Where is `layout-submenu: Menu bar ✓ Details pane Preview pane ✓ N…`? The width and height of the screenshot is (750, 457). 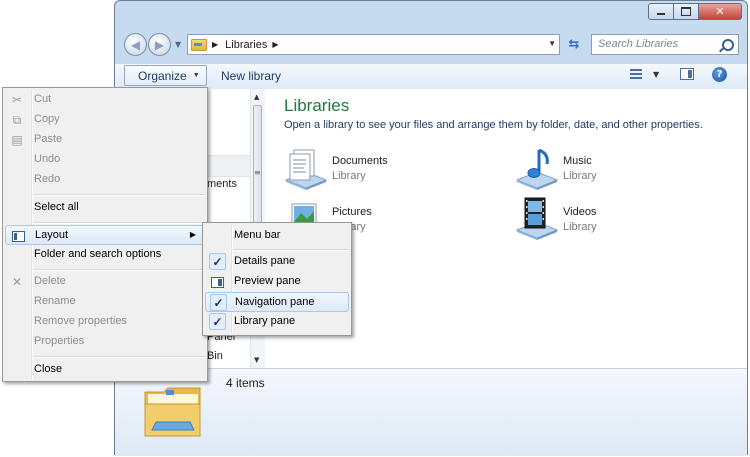
layout-submenu: Menu bar ✓ Details pane Preview pane ✓ N… is located at coordinates (277, 279).